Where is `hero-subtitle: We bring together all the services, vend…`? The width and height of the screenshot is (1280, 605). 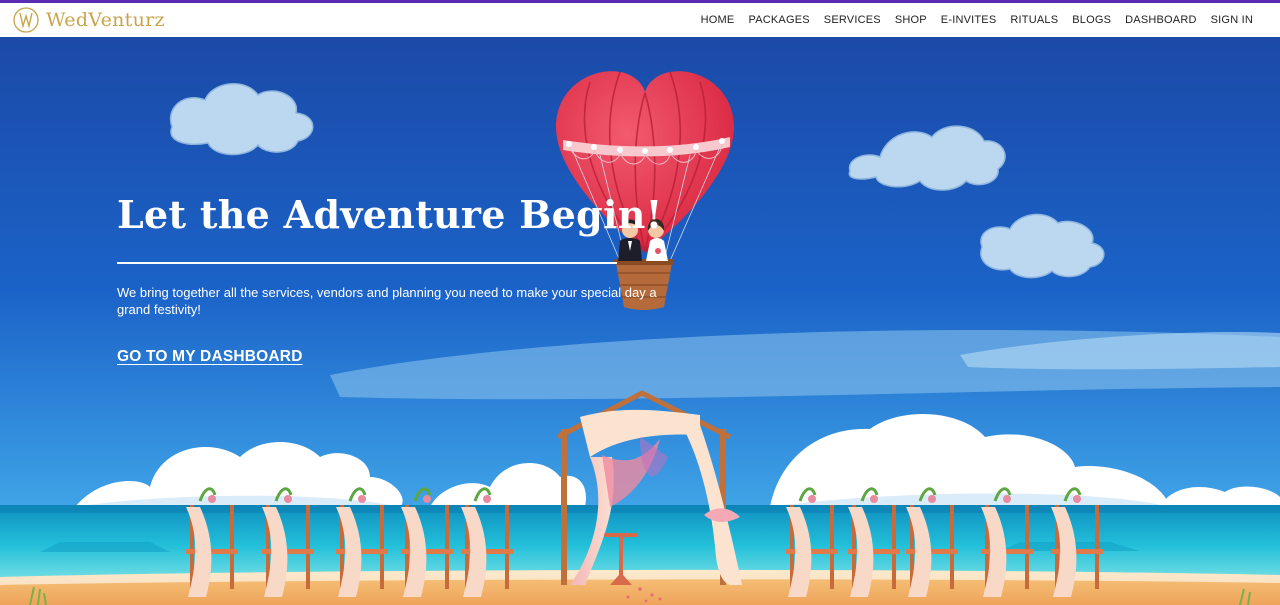 hero-subtitle: We bring together all the services, vend… is located at coordinates (387, 301).